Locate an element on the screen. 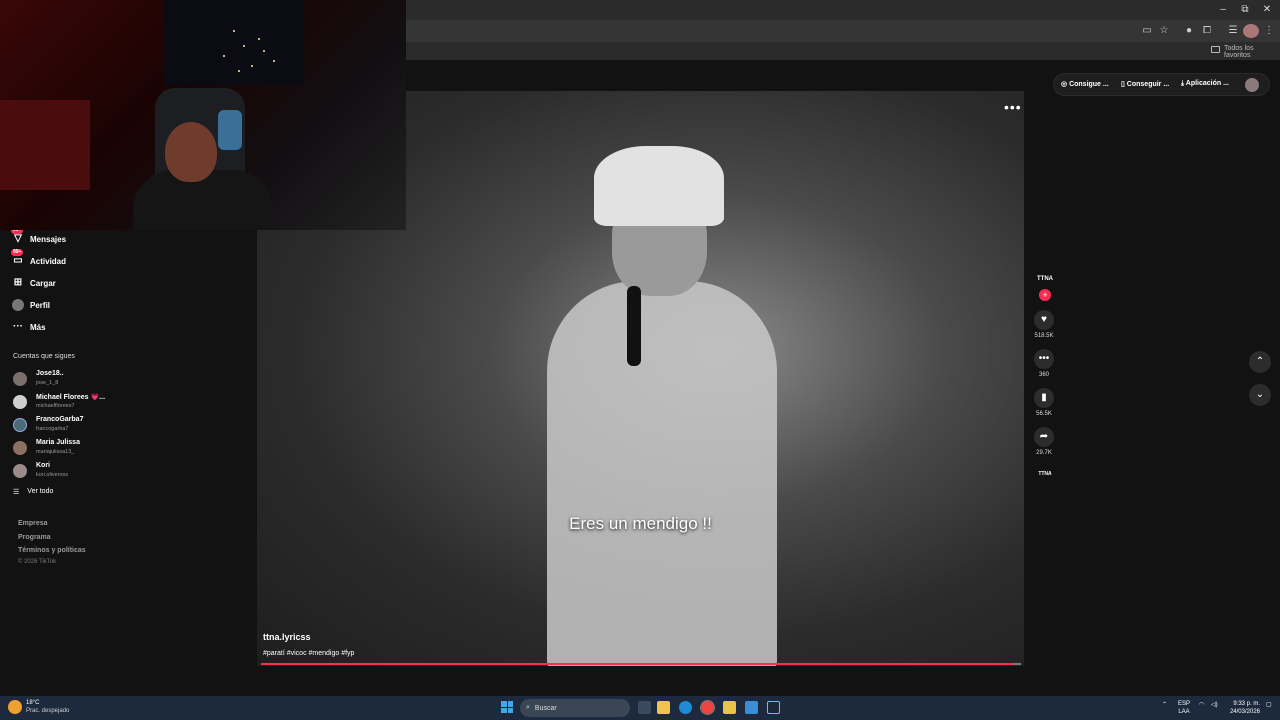 The height and width of the screenshot is (720, 1280). save-count: 56.5K is located at coordinates (1044, 414).